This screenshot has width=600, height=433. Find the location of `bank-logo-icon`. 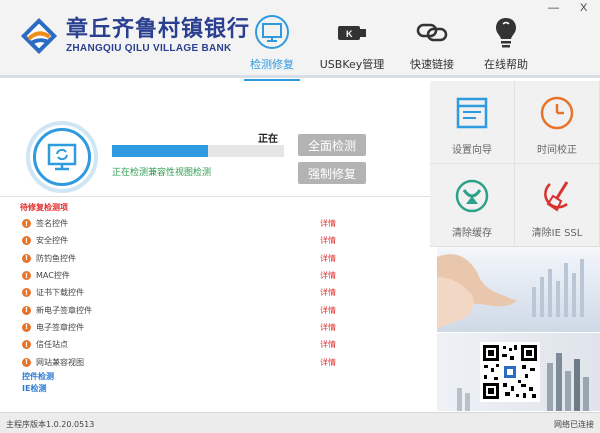

bank-logo-icon is located at coordinates (39, 36).